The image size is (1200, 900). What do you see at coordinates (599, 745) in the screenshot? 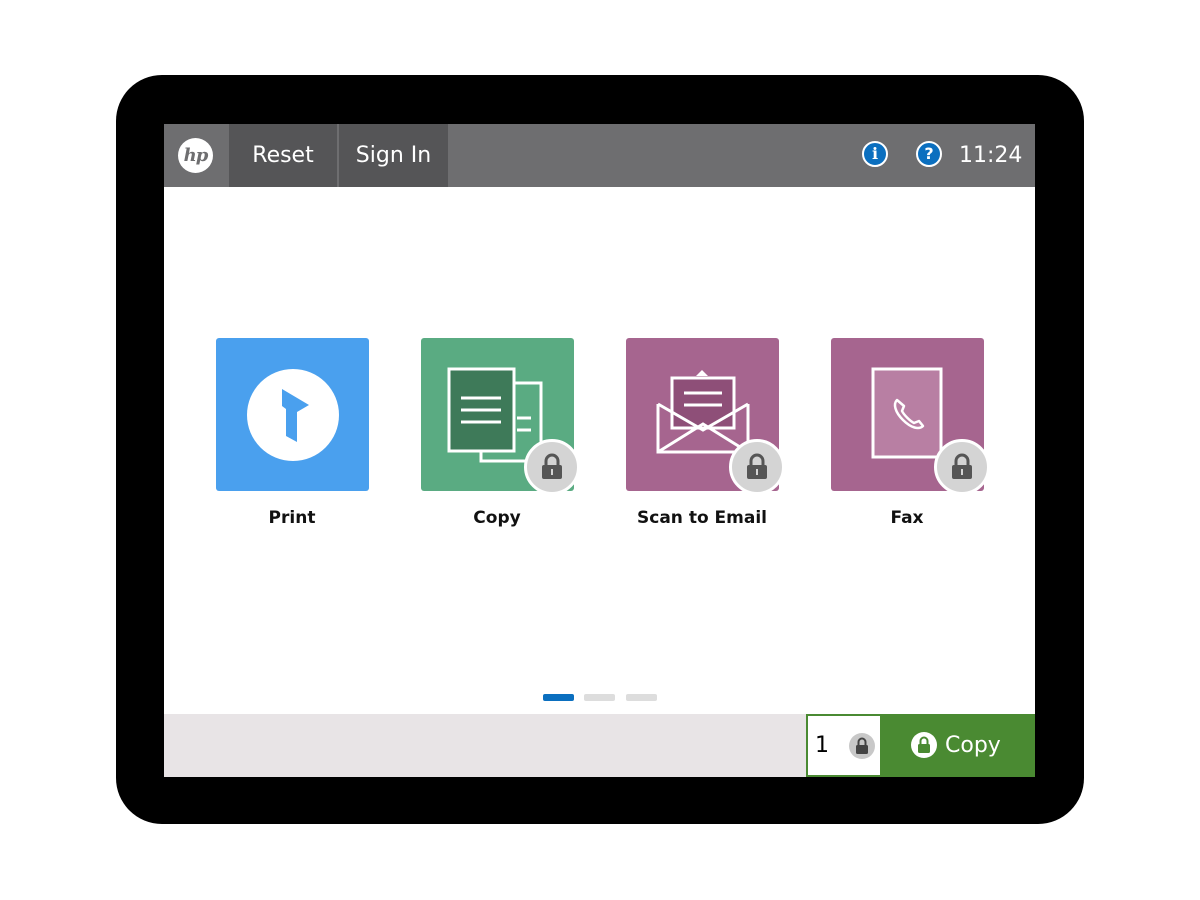
I see `bottom-bar: 1 Copy` at bounding box center [599, 745].